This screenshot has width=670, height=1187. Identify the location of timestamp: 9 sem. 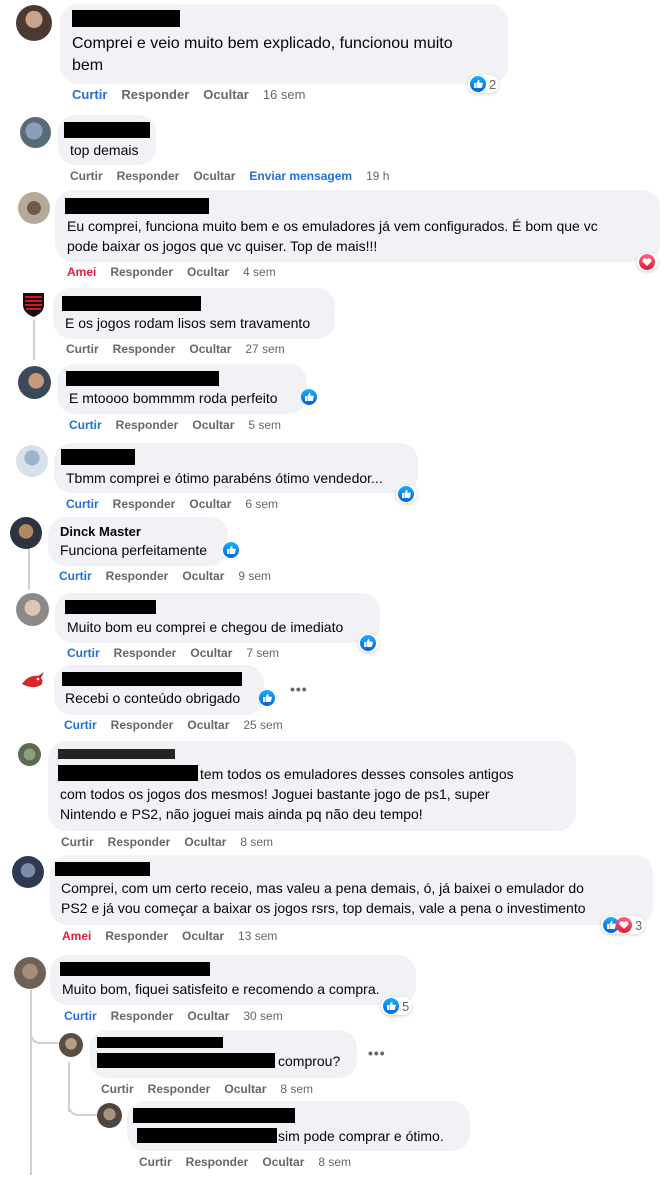
(254, 576).